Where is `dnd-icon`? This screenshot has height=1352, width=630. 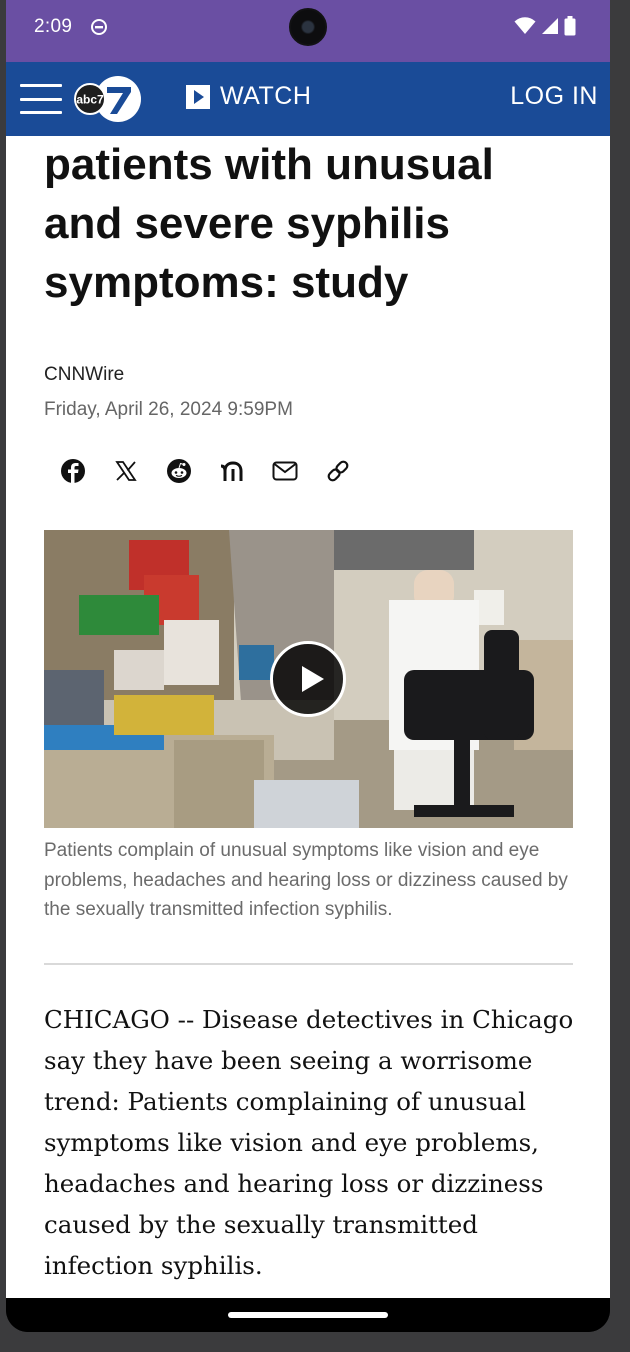 dnd-icon is located at coordinates (99, 27).